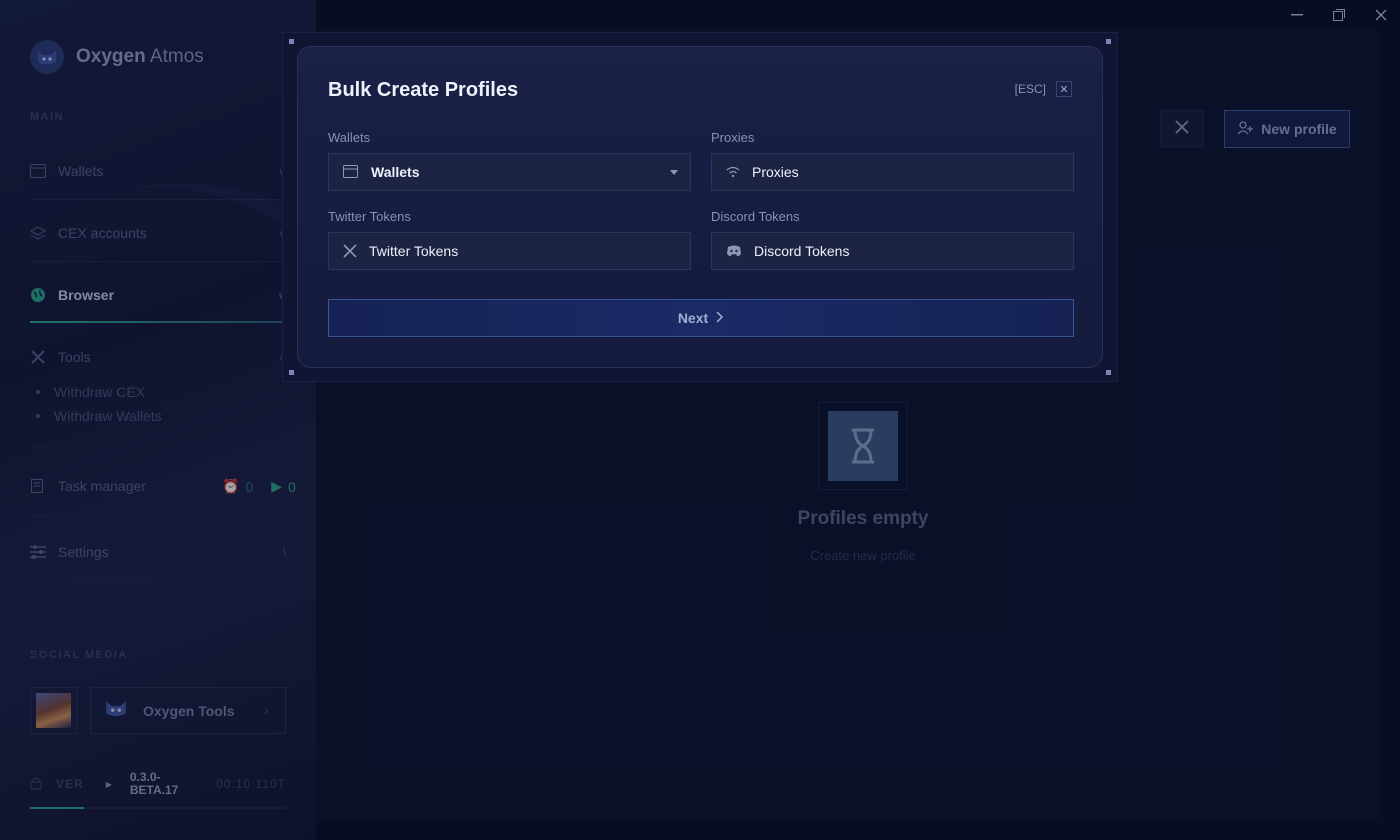 Image resolution: width=1400 pixels, height=840 pixels. I want to click on wallets-select: Wallets, so click(509, 172).